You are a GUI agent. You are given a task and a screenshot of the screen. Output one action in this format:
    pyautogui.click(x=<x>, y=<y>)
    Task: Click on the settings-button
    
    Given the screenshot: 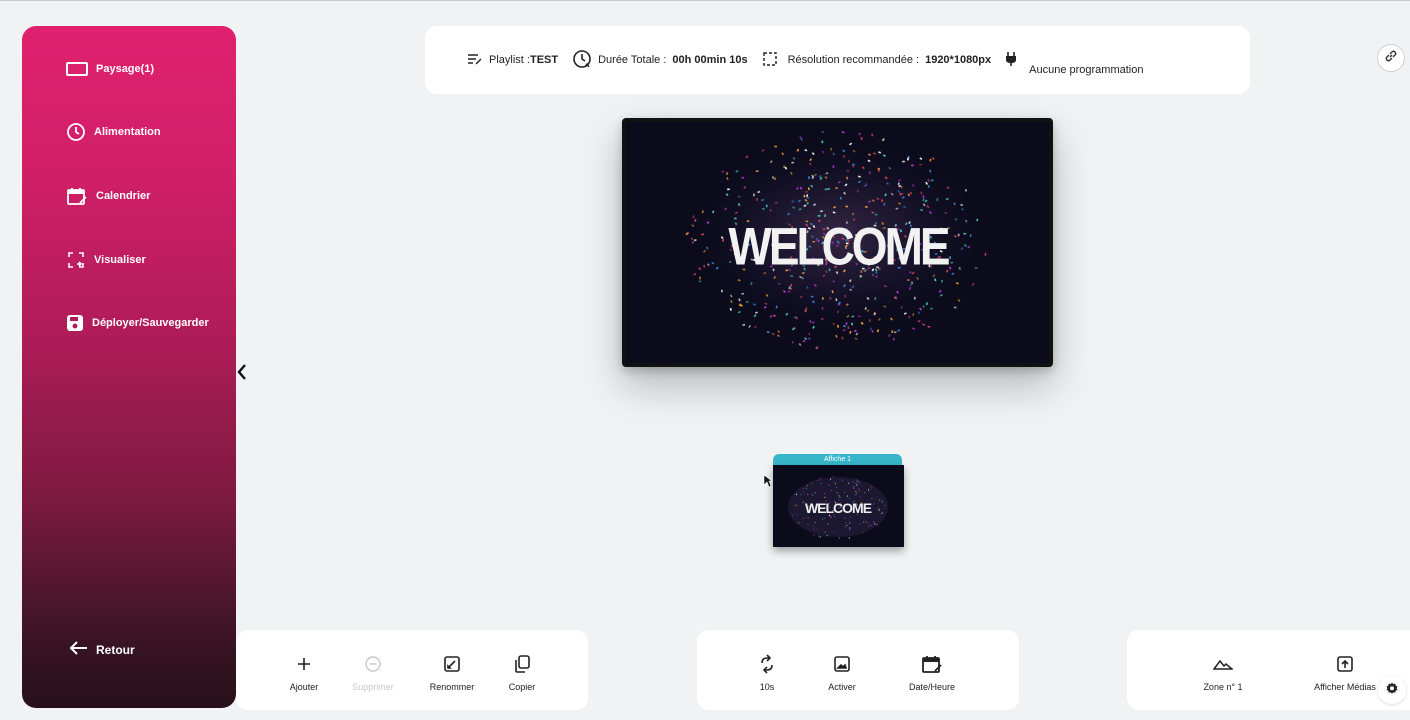 What is the action you would take?
    pyautogui.click(x=1392, y=690)
    